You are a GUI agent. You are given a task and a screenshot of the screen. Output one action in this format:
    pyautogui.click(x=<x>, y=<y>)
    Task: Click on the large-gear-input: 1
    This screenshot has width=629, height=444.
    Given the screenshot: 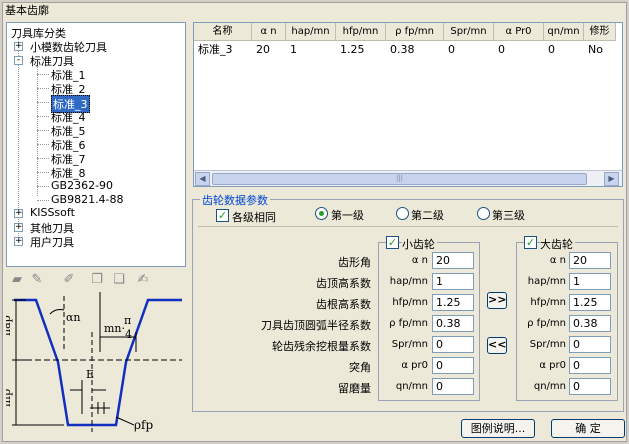 What is the action you would take?
    pyautogui.click(x=590, y=281)
    